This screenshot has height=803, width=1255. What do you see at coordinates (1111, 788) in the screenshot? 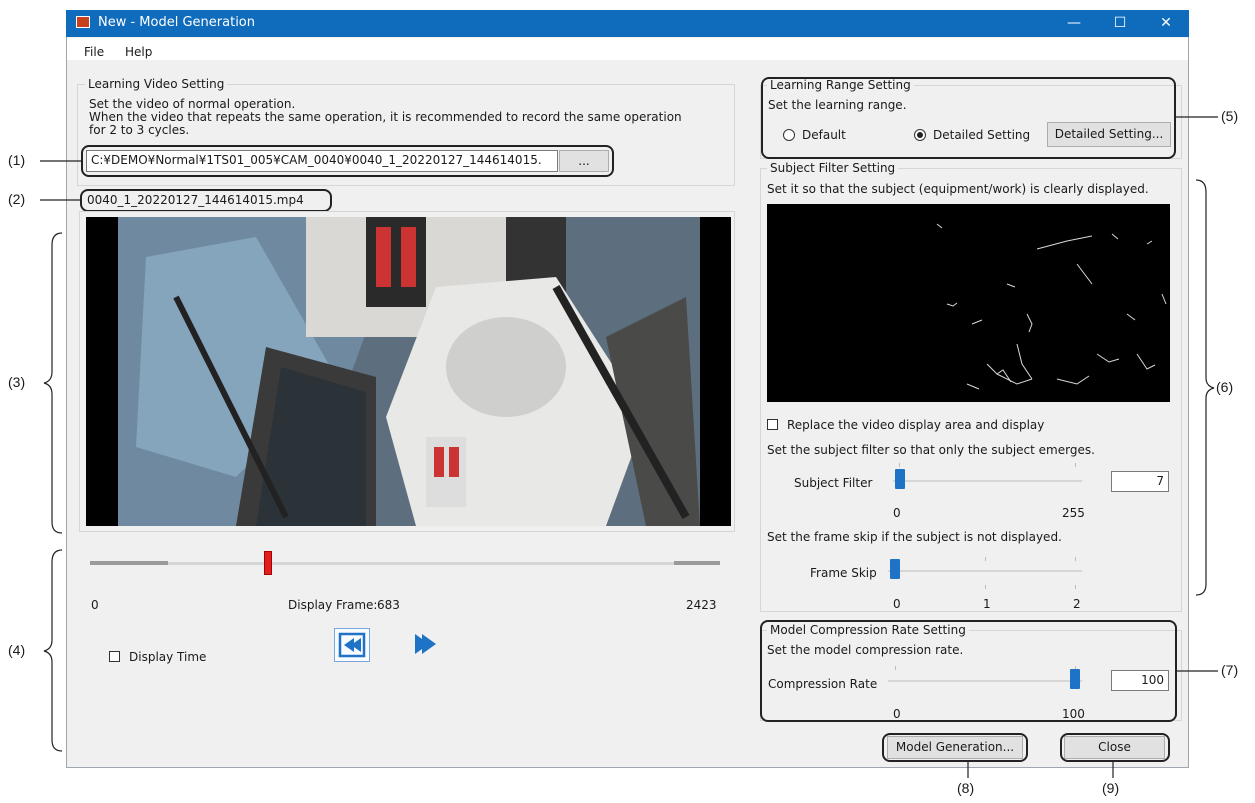
I see `callout-label-9: (9)` at bounding box center [1111, 788].